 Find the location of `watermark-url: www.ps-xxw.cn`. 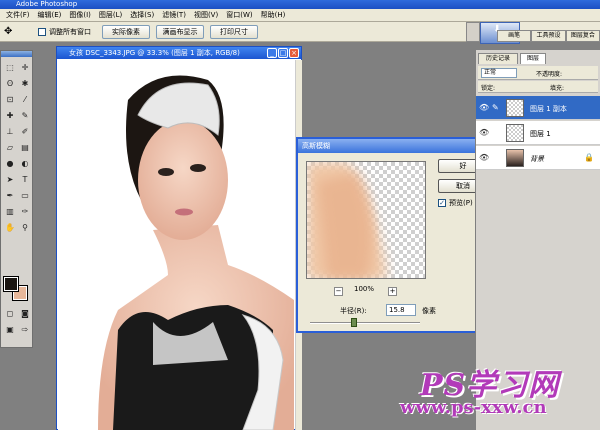

watermark-url: www.ps-xxw.cn is located at coordinates (473, 407).